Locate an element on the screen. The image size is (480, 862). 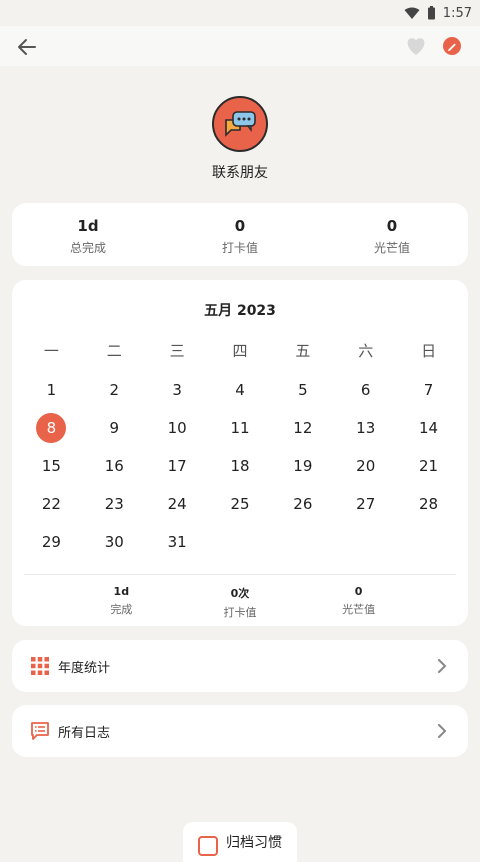
calendar-day-number: 15 is located at coordinates (51, 466).